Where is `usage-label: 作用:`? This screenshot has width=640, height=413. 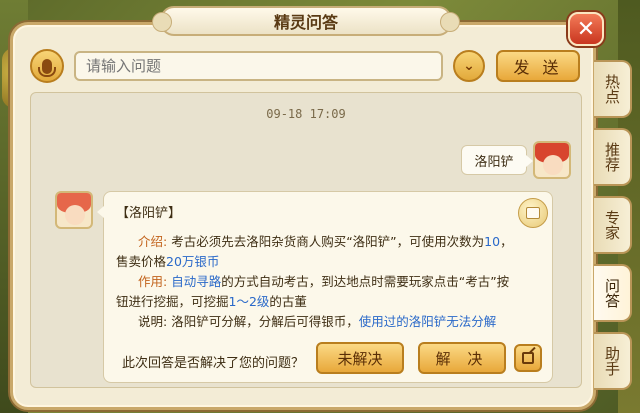 usage-label: 作用: is located at coordinates (153, 281).